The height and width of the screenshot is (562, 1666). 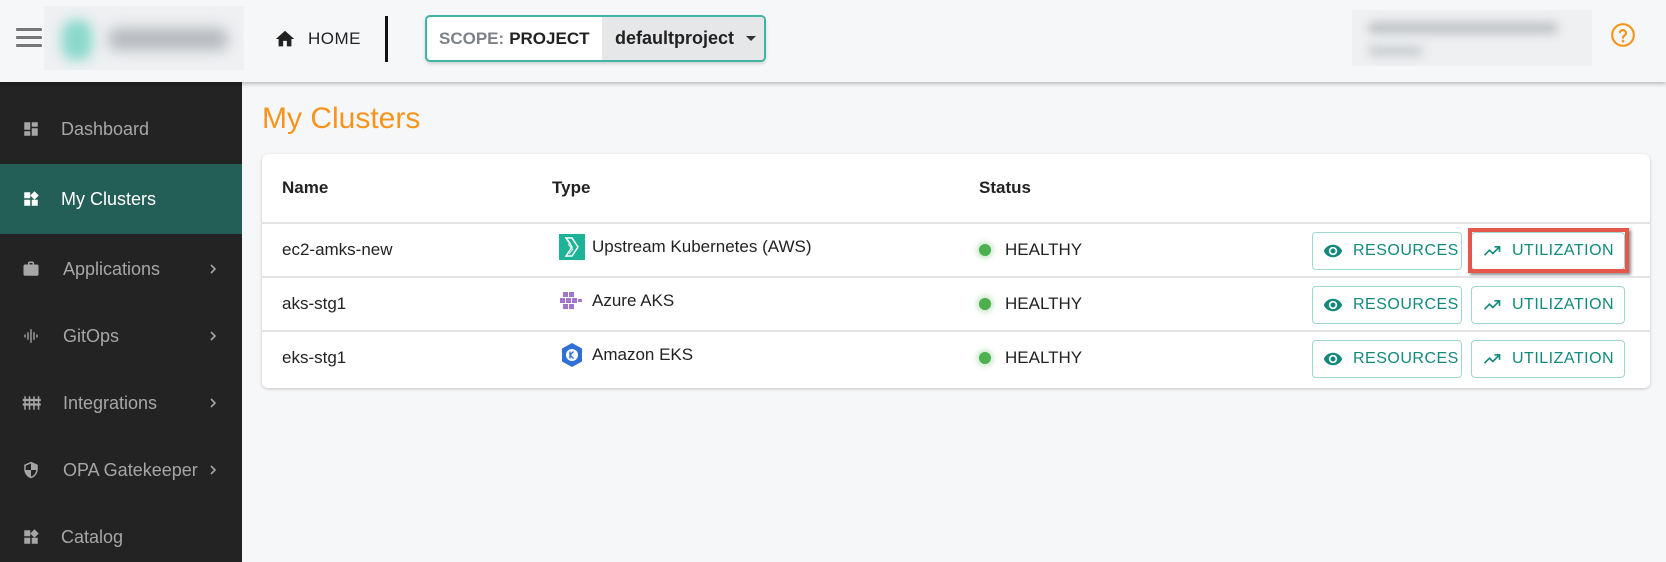 I want to click on sidebar-item-label: Catalog, so click(x=92, y=536).